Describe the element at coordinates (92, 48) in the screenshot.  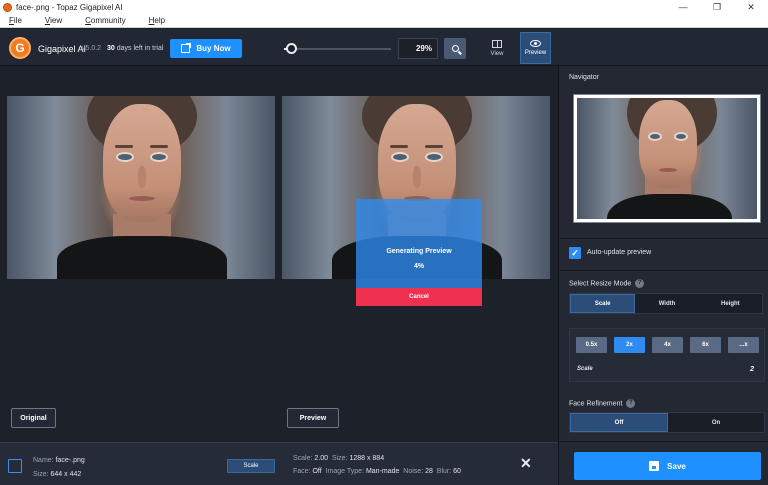
I see `app-version: v5.0.2` at that location.